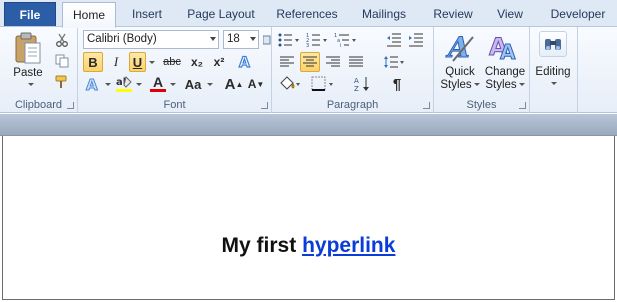 This screenshot has width=617, height=302. I want to click on change-styles-button: A A, so click(504, 47).